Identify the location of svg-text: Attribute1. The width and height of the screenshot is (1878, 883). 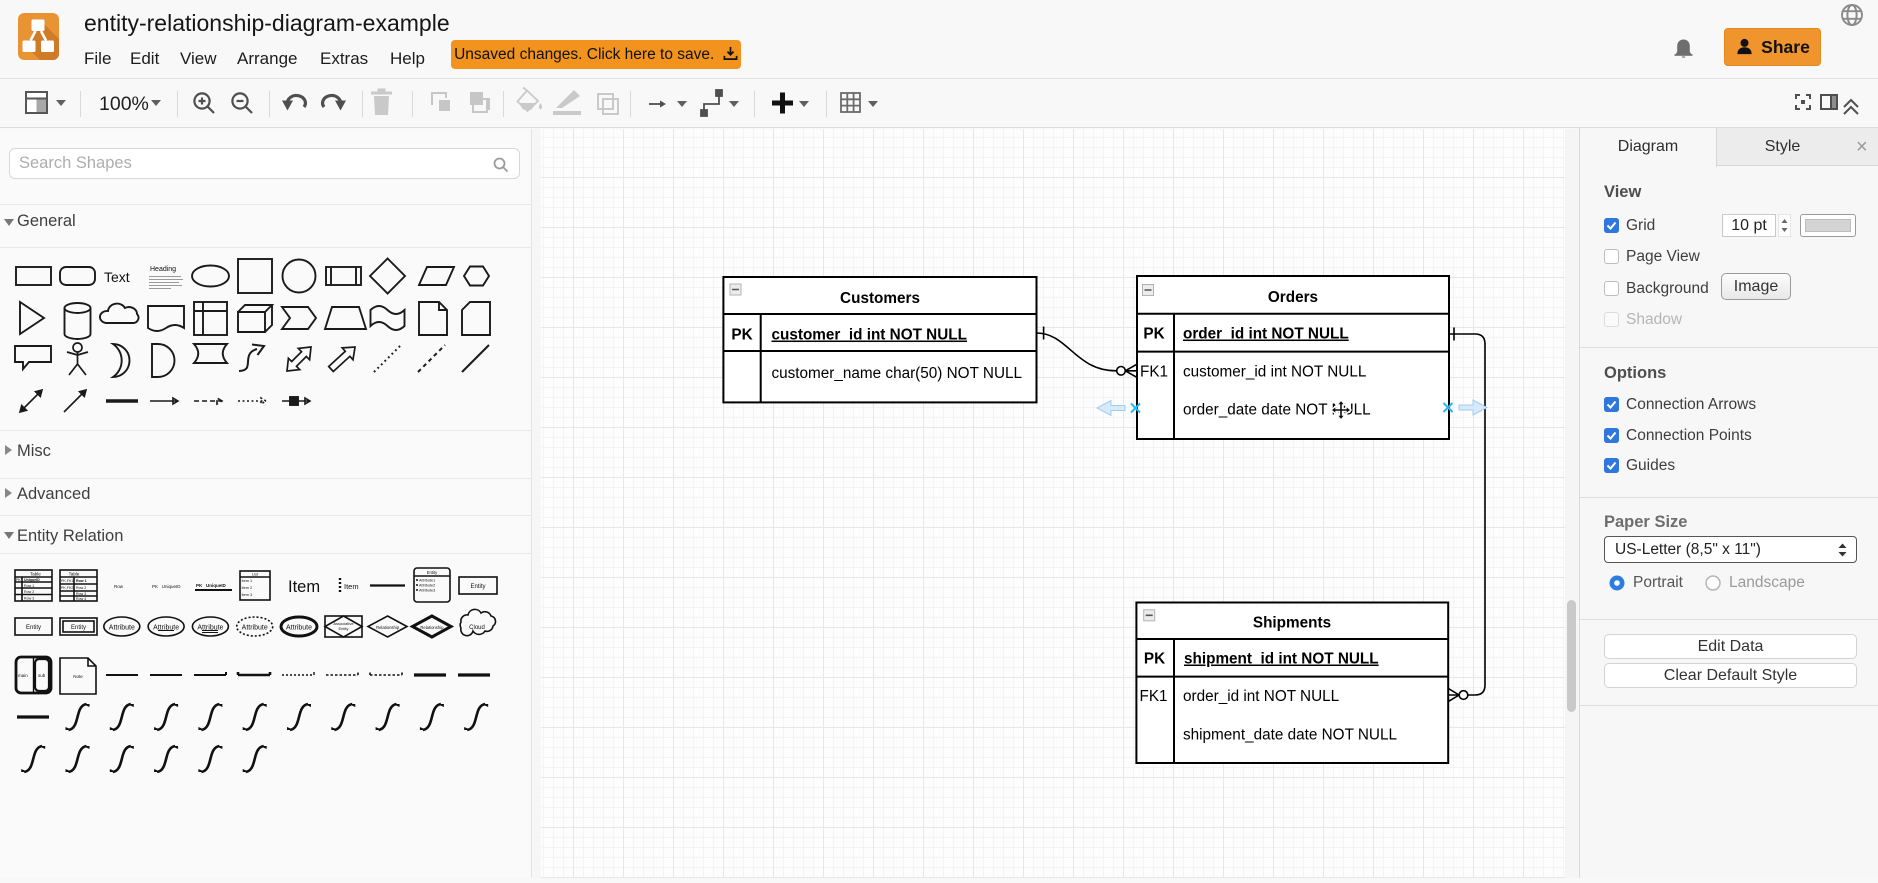
(427, 581).